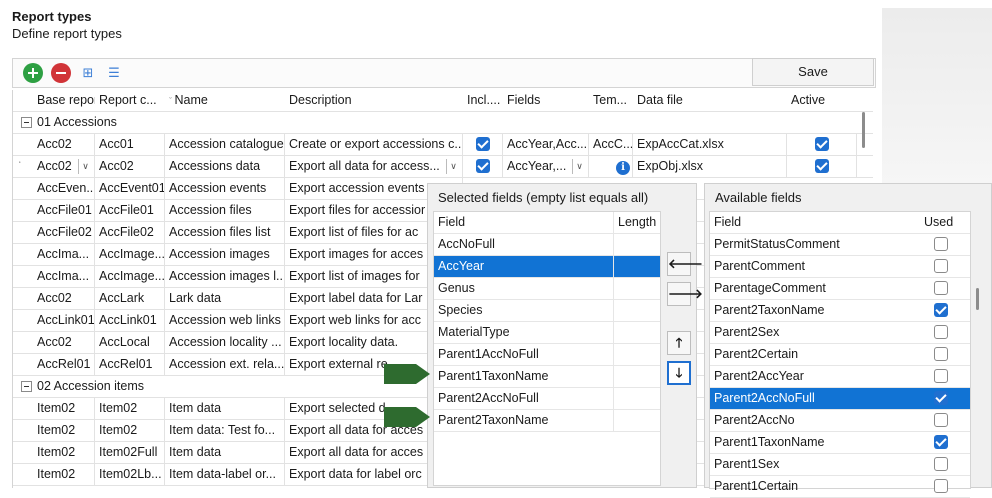 The height and width of the screenshot is (498, 992). I want to click on collapse-tree-icon: ☰, so click(114, 73).